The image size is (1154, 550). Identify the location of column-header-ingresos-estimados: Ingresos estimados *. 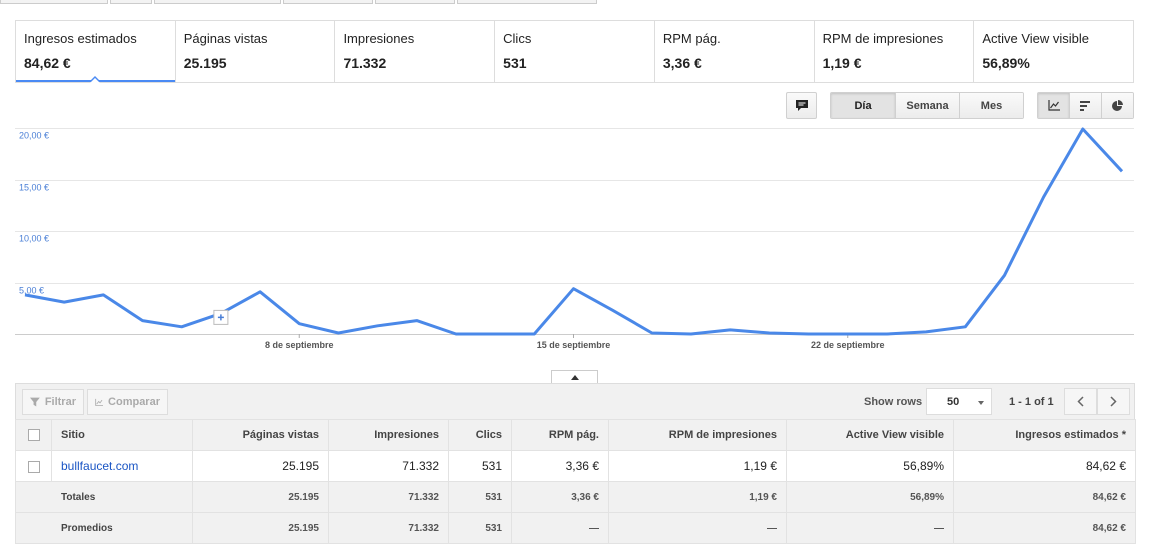
(1044, 435).